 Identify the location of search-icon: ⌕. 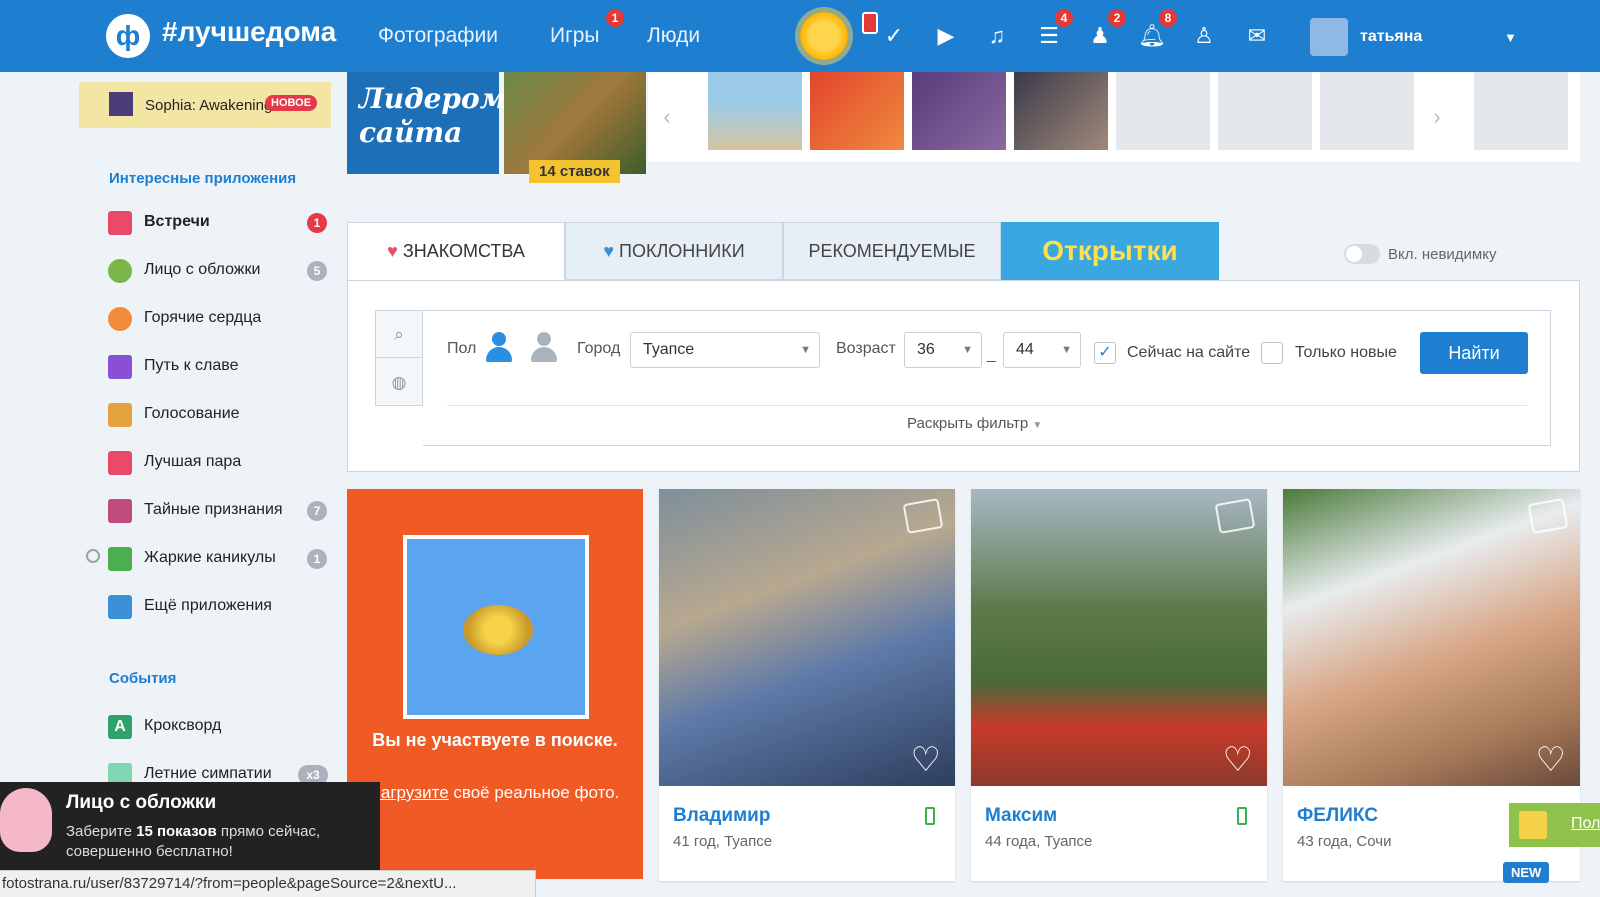
(399, 334).